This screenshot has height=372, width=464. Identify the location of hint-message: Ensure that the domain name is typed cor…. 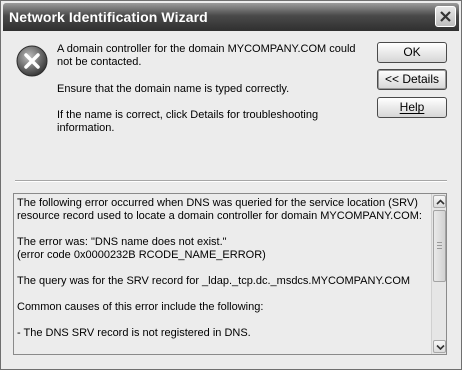
(173, 89).